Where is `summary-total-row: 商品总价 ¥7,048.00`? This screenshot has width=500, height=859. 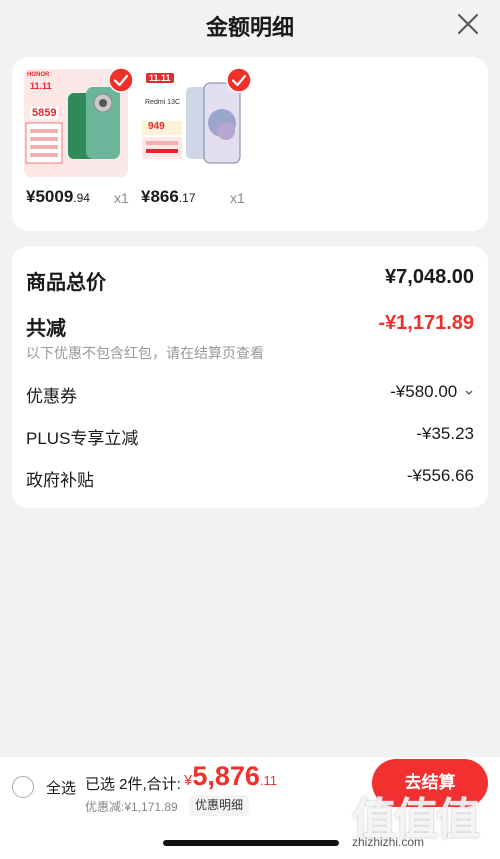 summary-total-row: 商品总价 ¥7,048.00 is located at coordinates (250, 280).